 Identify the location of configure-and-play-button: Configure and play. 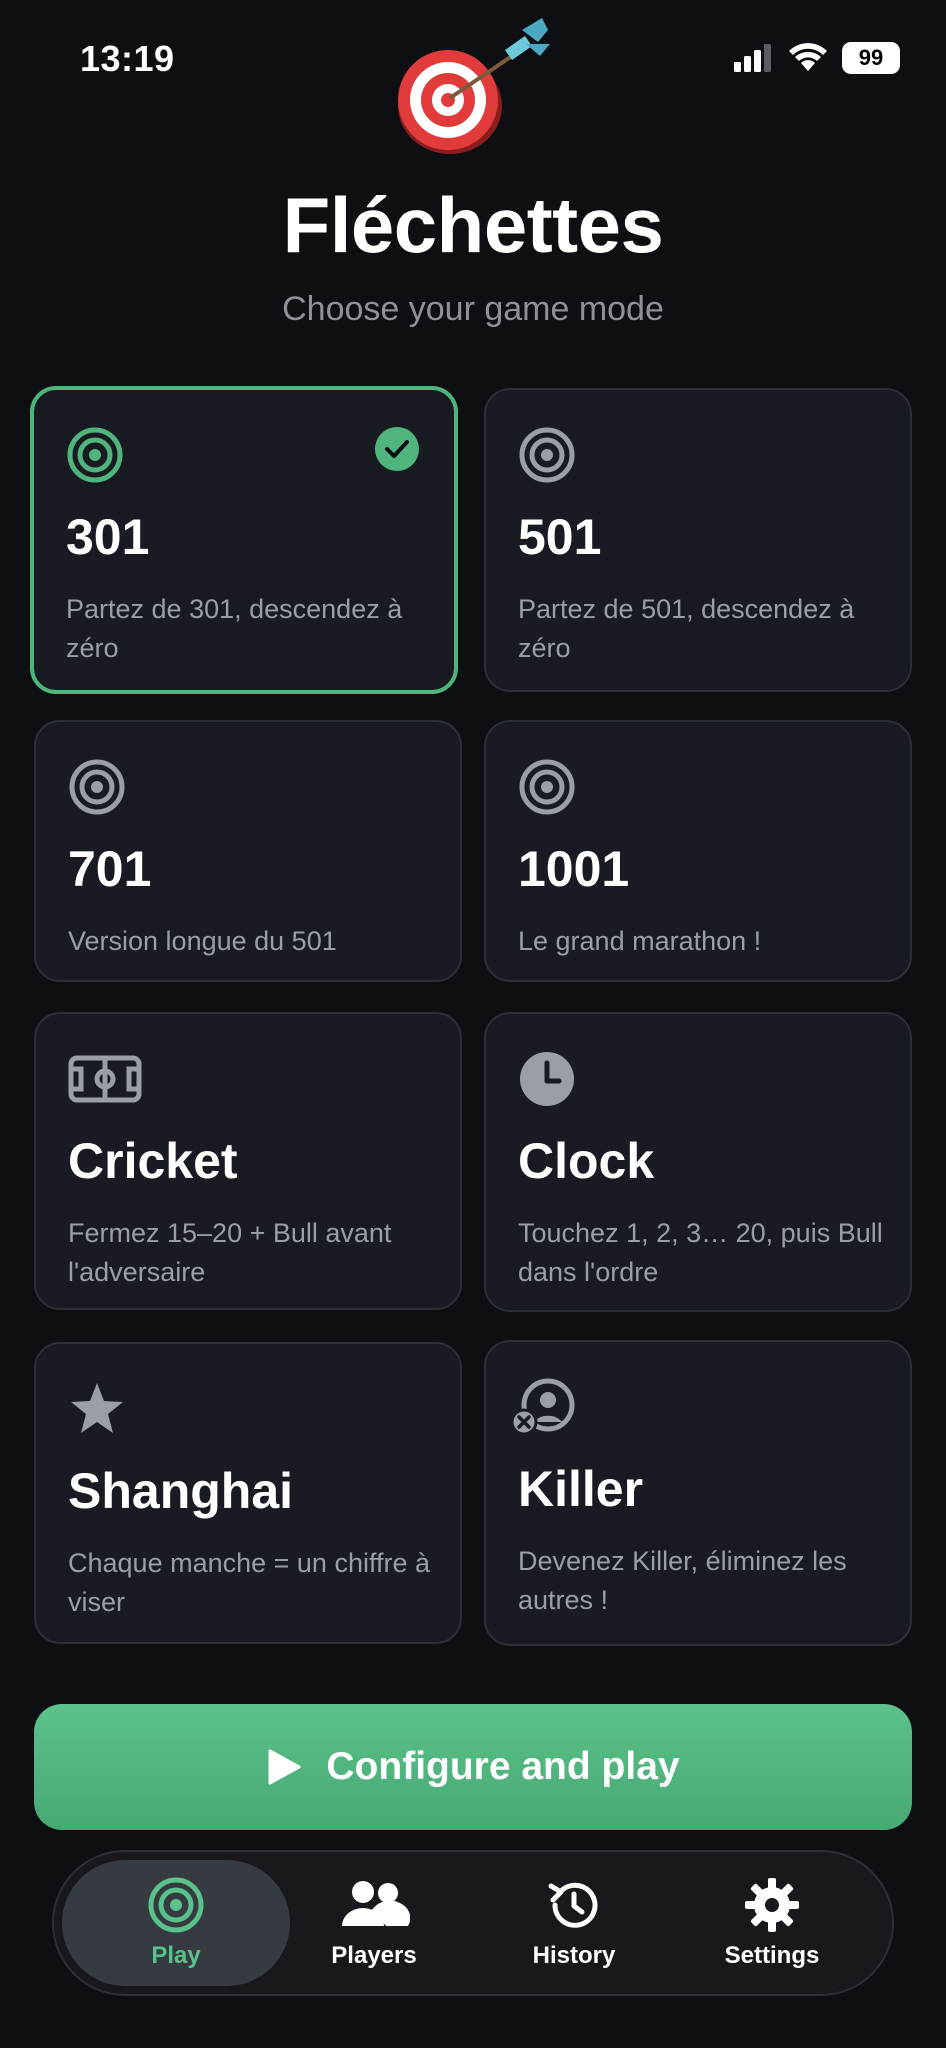
(473, 1767).